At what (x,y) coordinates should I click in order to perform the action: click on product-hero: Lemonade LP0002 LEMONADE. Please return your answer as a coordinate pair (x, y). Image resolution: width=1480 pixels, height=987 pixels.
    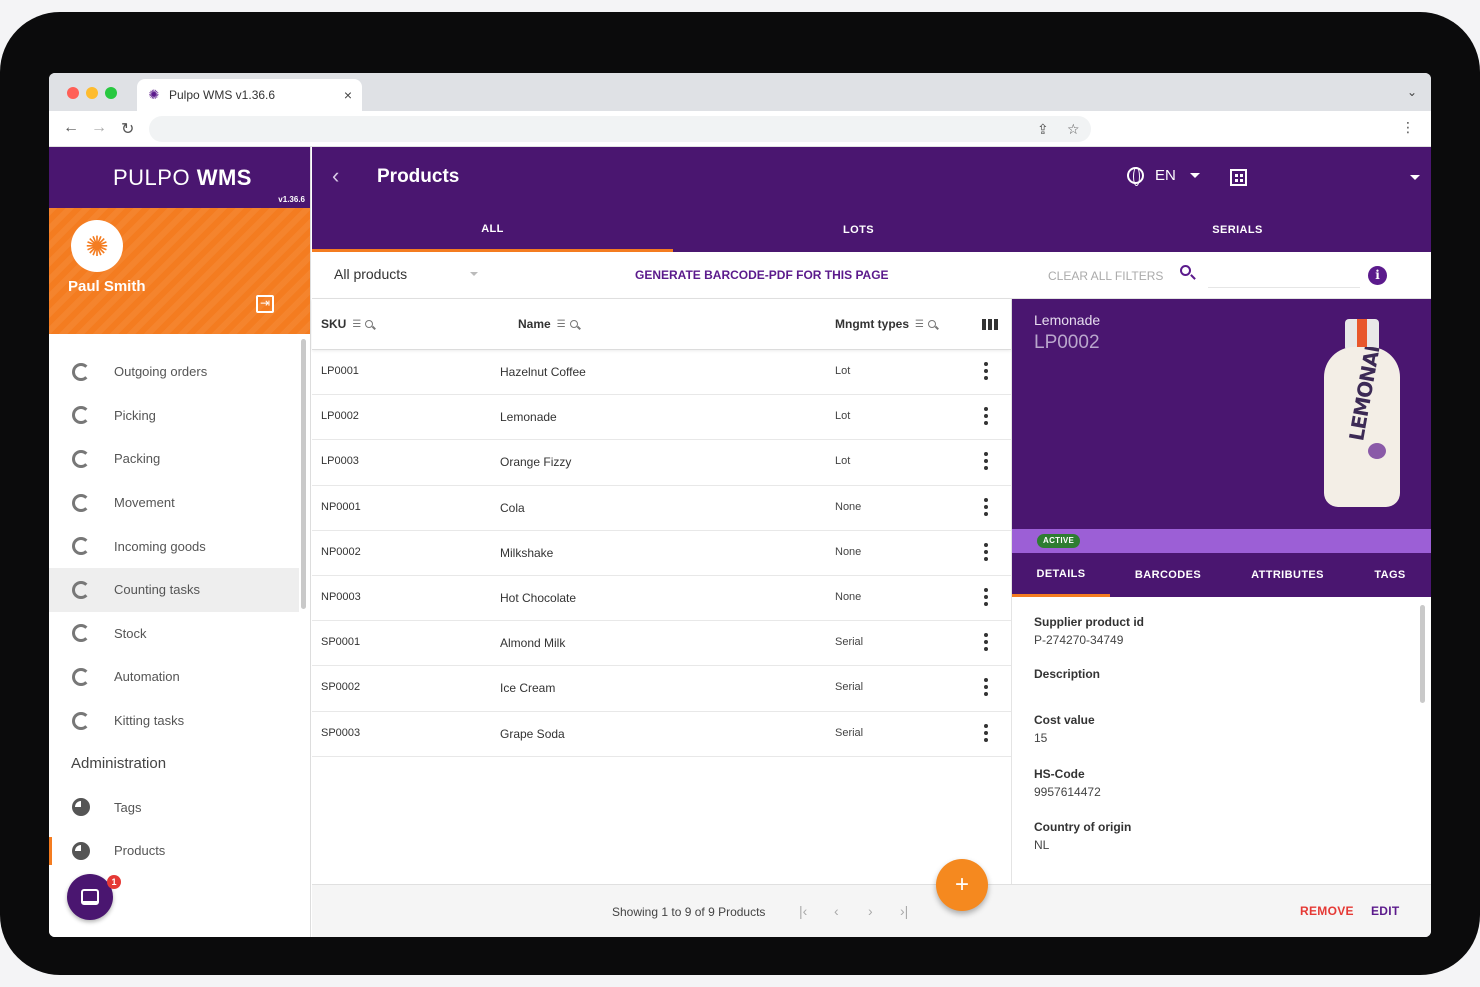
    Looking at the image, I should click on (1221, 414).